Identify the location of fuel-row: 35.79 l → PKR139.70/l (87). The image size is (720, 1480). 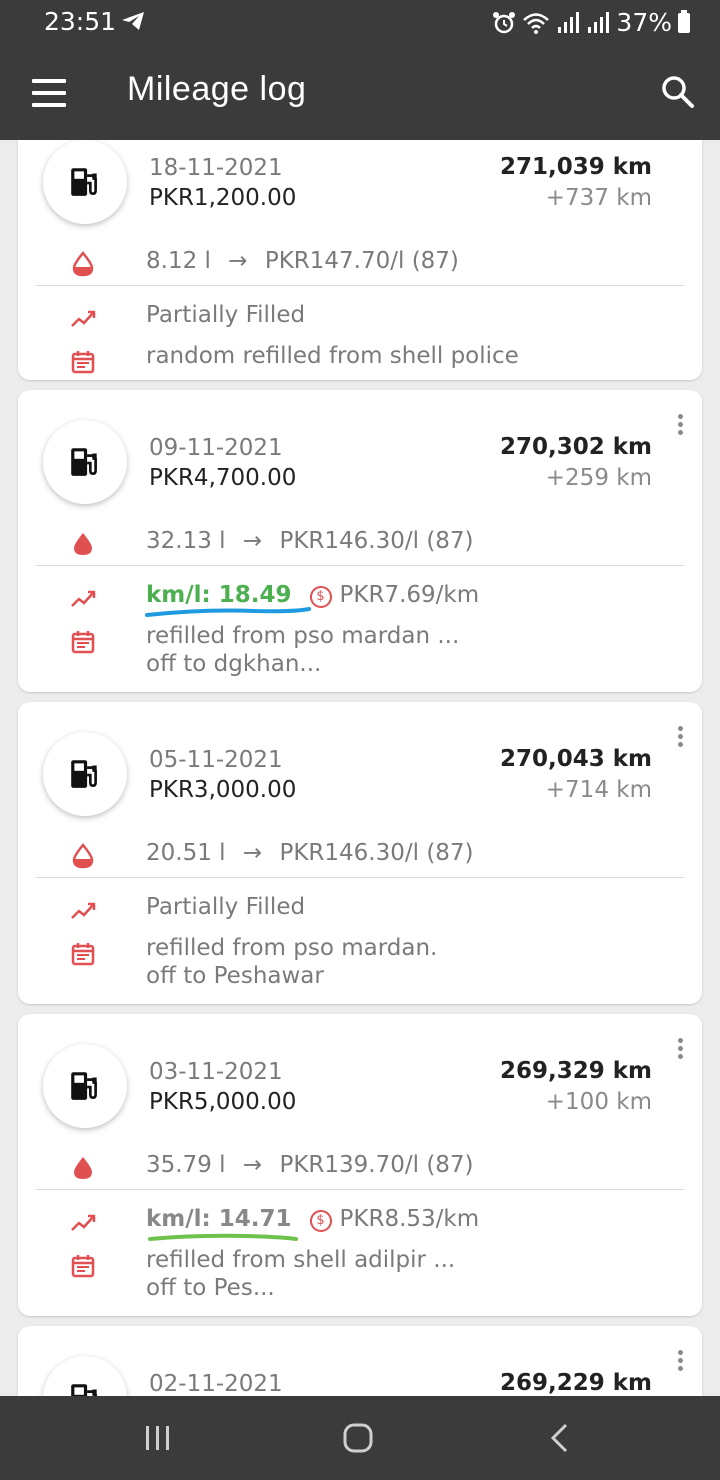
(310, 1165).